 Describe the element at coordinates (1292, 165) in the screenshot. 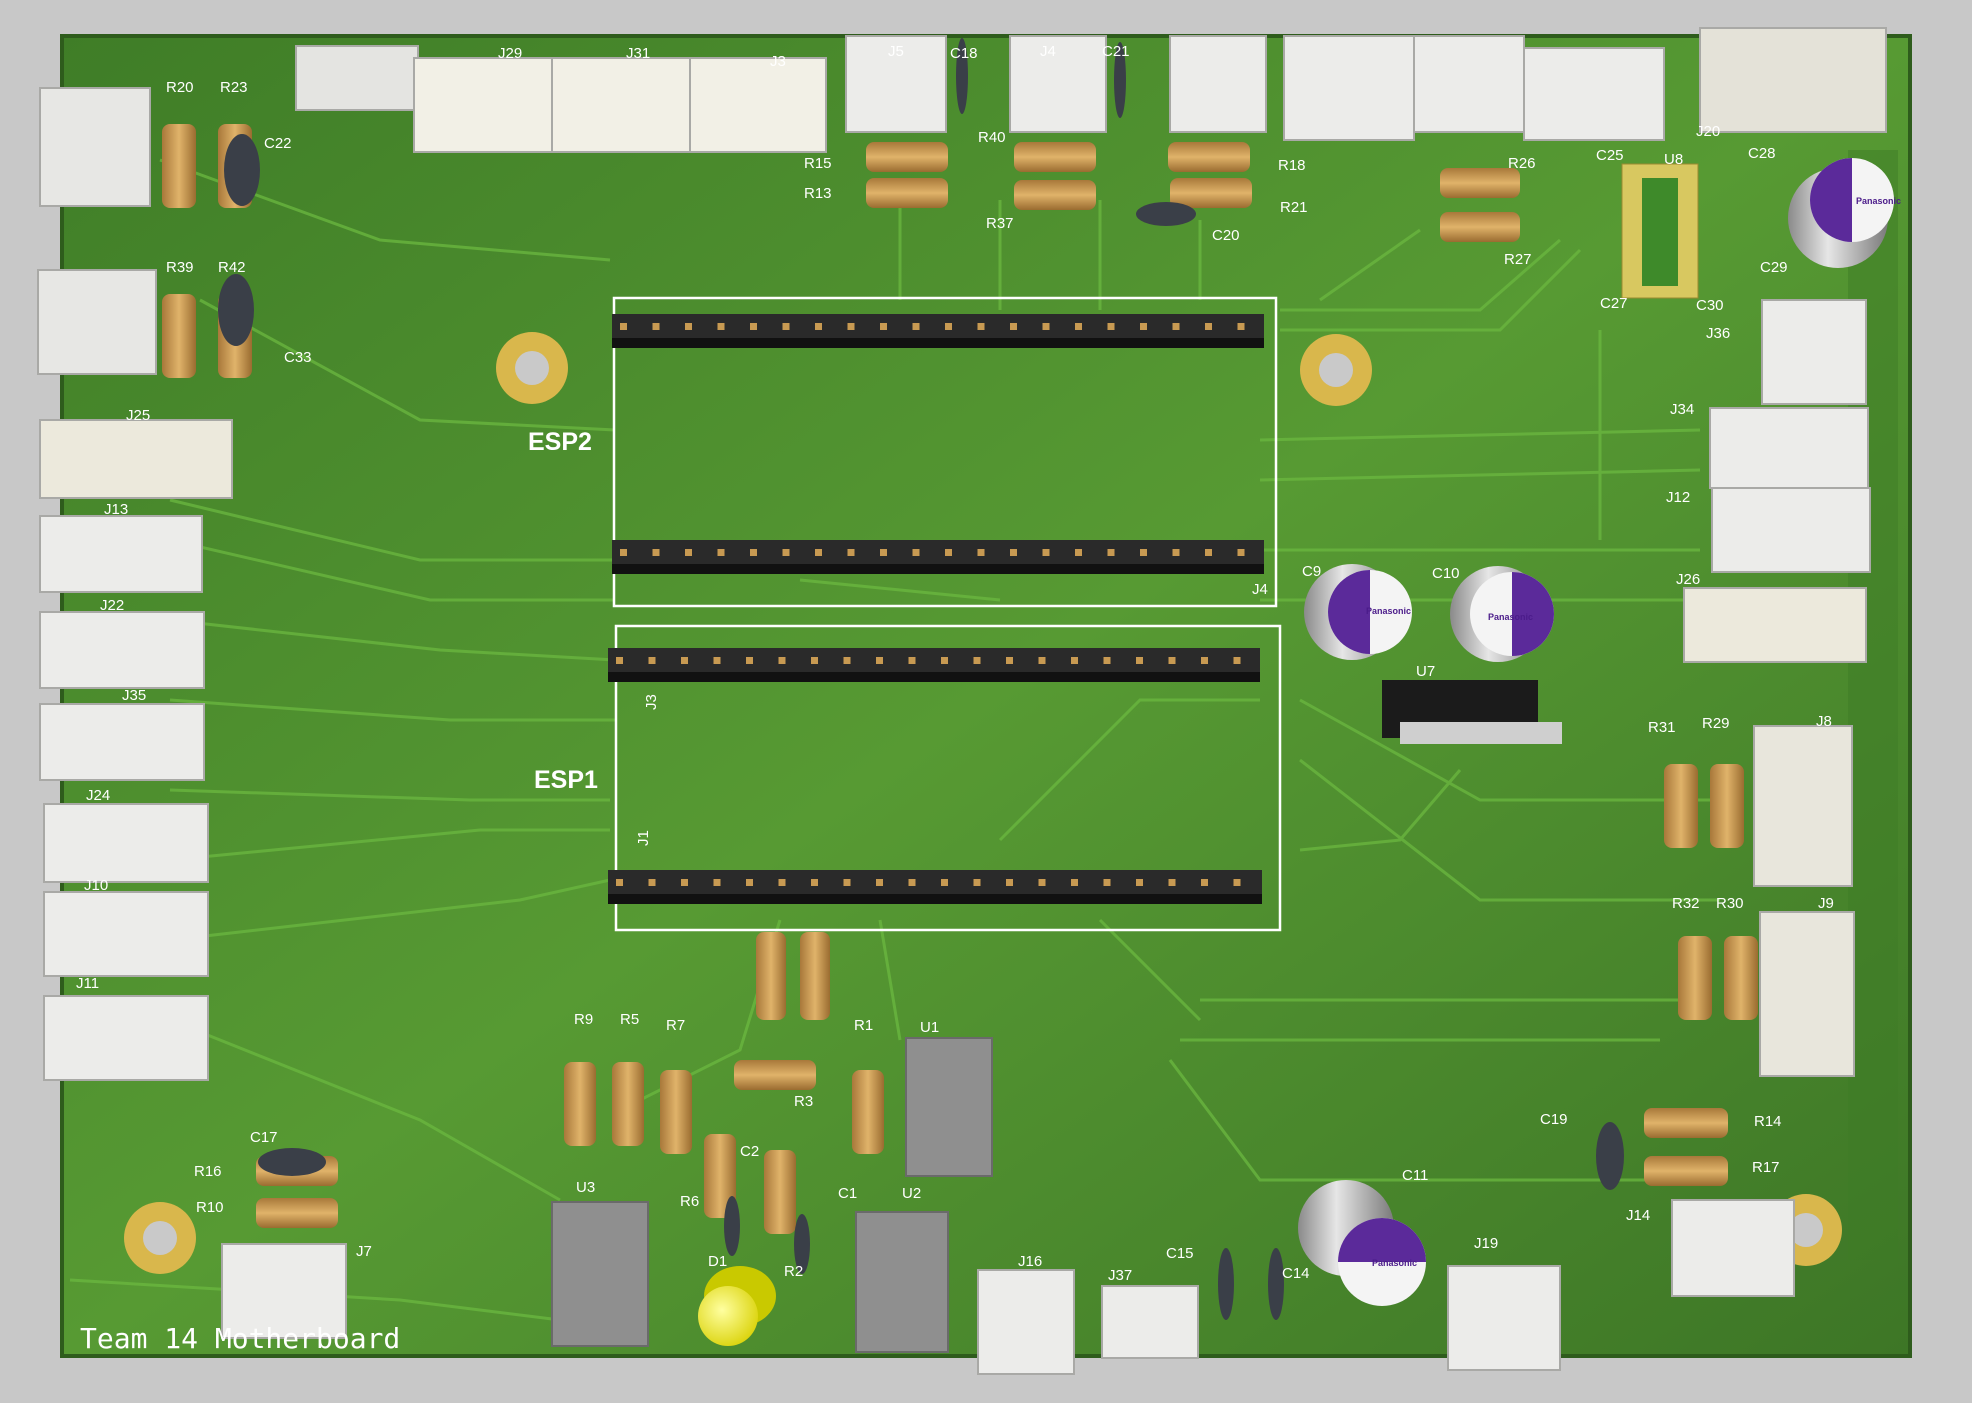

I see `ref-r18: R18` at that location.